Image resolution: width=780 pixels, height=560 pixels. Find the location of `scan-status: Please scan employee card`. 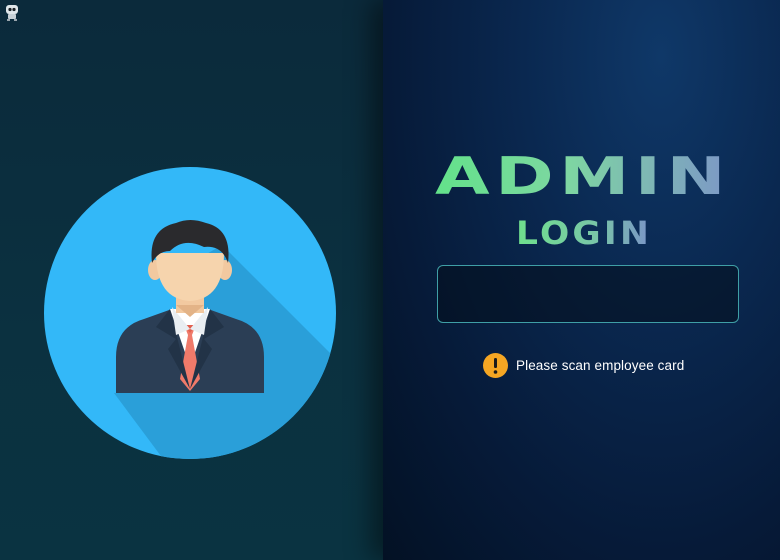

scan-status: Please scan employee card is located at coordinates (583, 365).